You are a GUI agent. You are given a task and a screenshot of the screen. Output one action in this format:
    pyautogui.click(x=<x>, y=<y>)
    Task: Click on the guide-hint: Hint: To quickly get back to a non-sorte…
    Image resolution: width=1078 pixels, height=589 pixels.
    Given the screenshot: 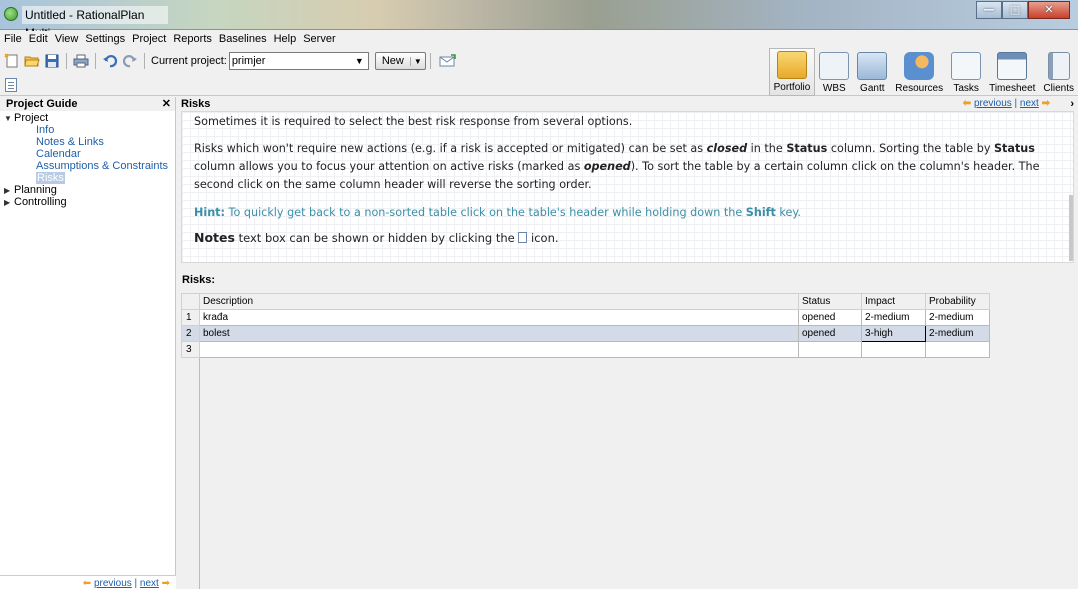 What is the action you would take?
    pyautogui.click(x=627, y=213)
    